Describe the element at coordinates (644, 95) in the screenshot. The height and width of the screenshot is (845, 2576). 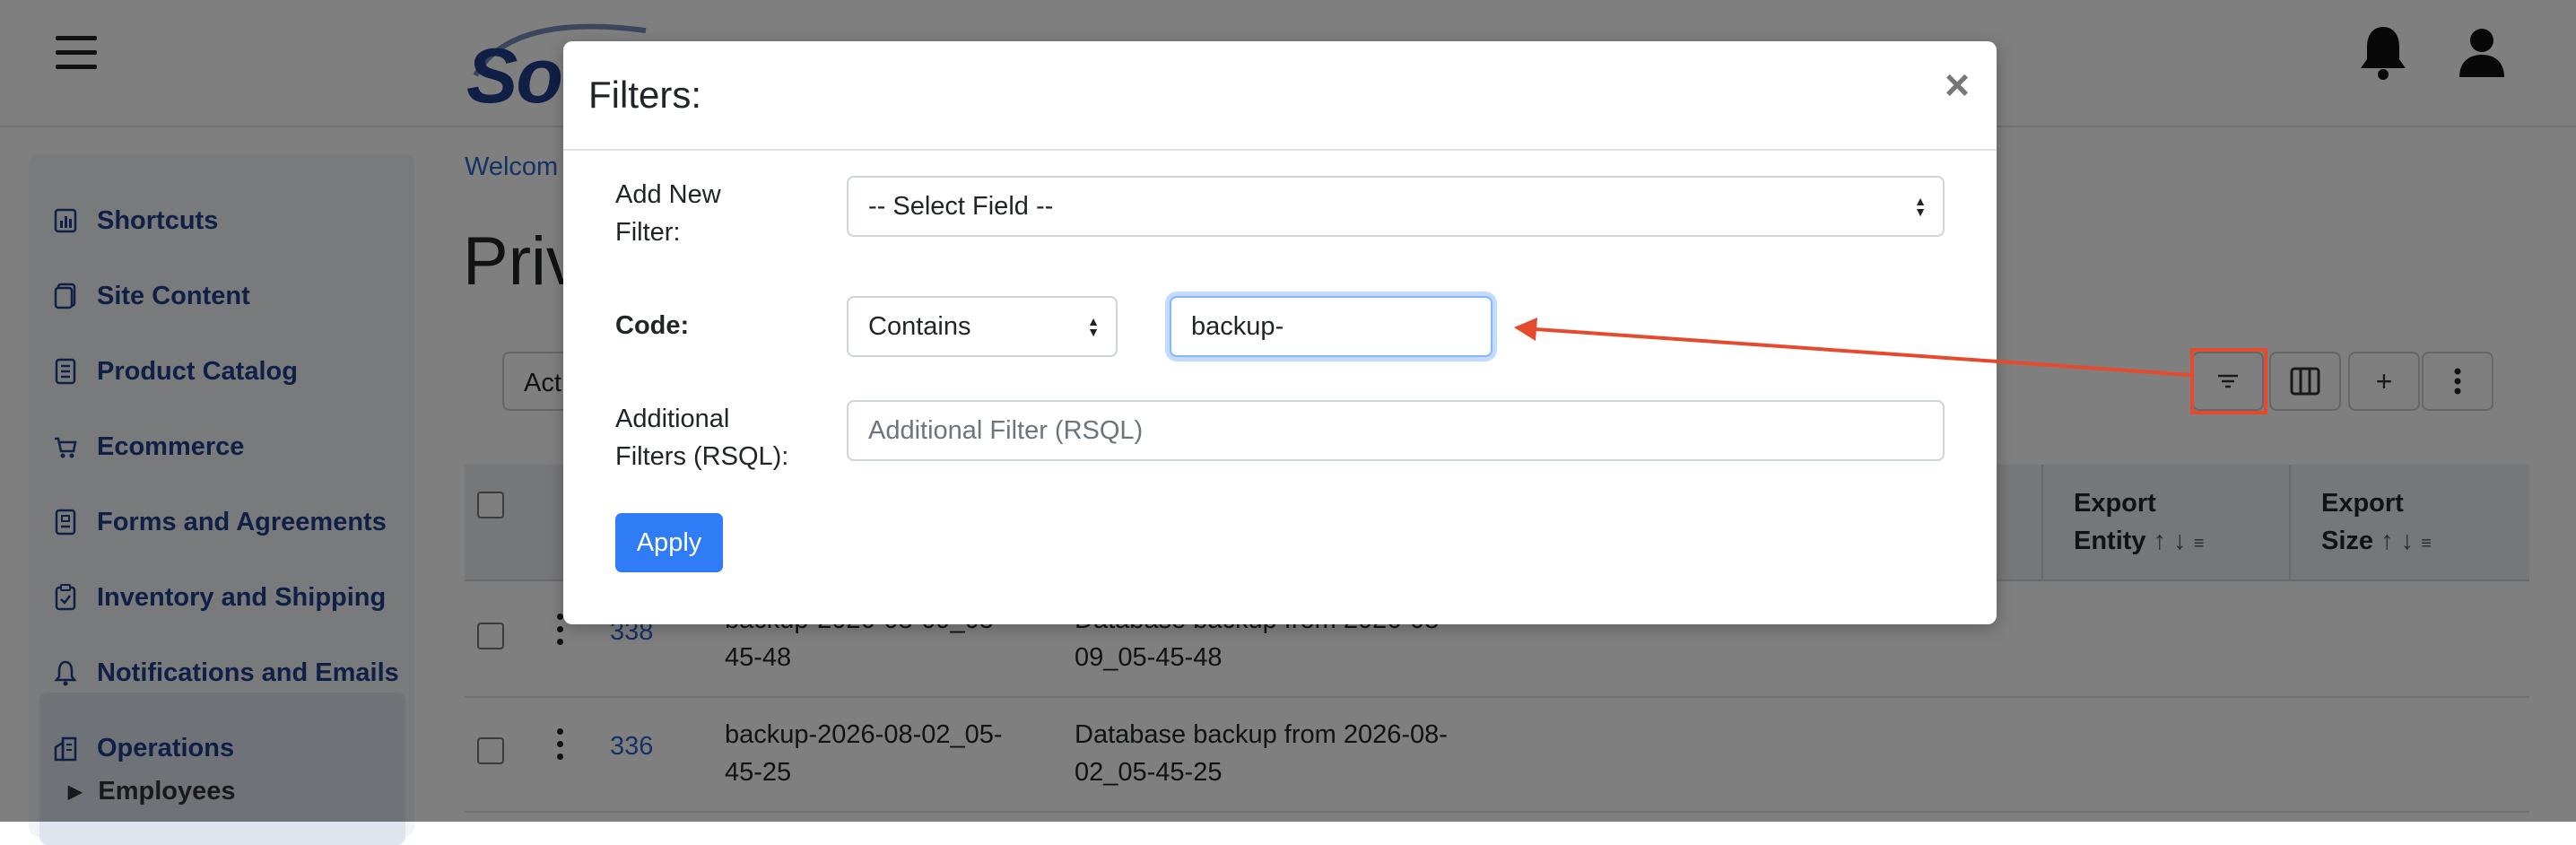
I see `modal-title: Filters:` at that location.